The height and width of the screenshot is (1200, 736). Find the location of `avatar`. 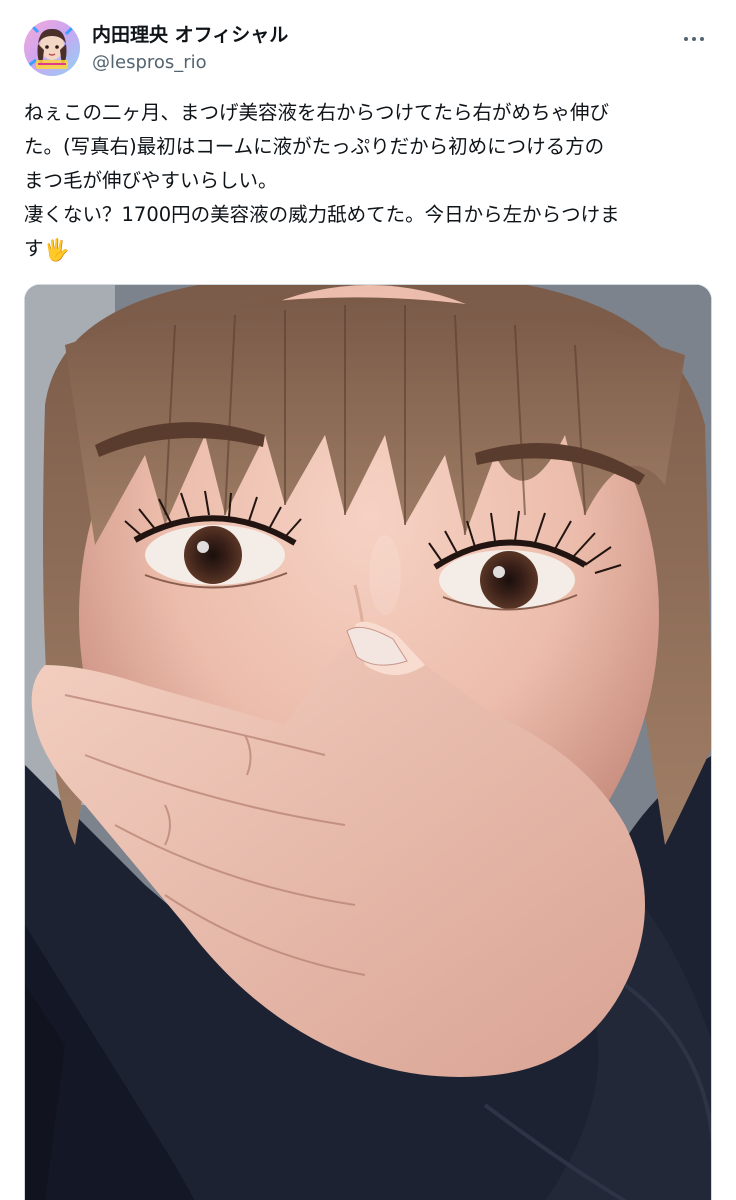

avatar is located at coordinates (52, 48).